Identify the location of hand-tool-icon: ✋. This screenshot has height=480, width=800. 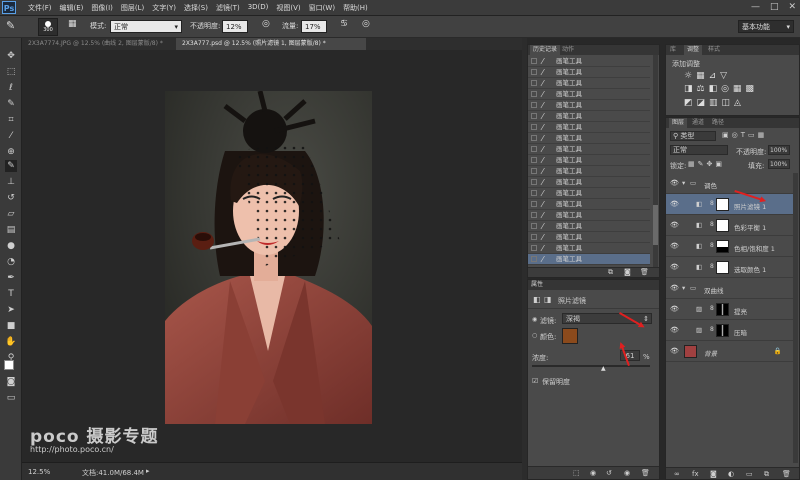
(11, 342).